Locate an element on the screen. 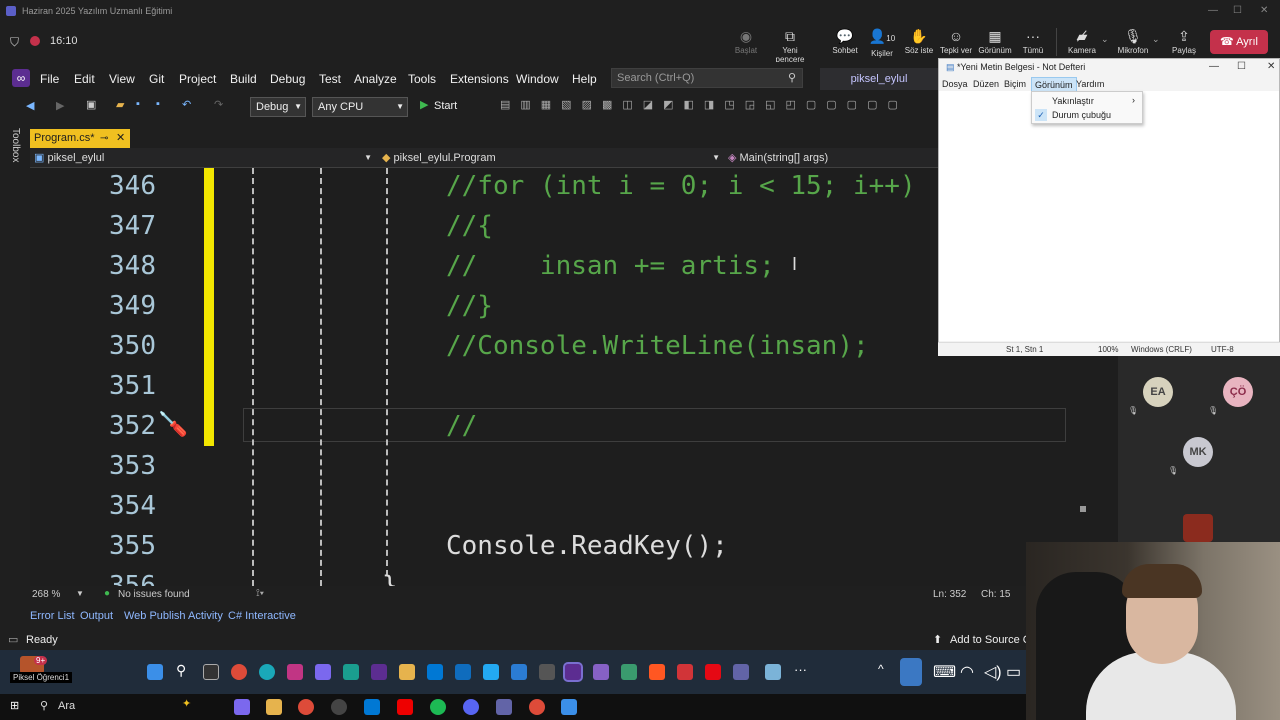  windows-start-icon is located at coordinates (155, 672).